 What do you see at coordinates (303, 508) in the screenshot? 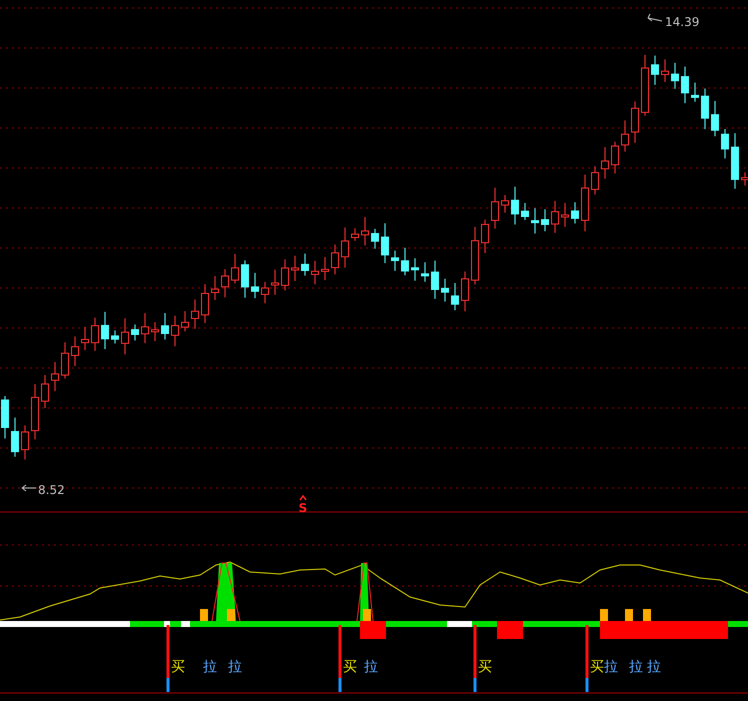
I see `marker-label: S` at bounding box center [303, 508].